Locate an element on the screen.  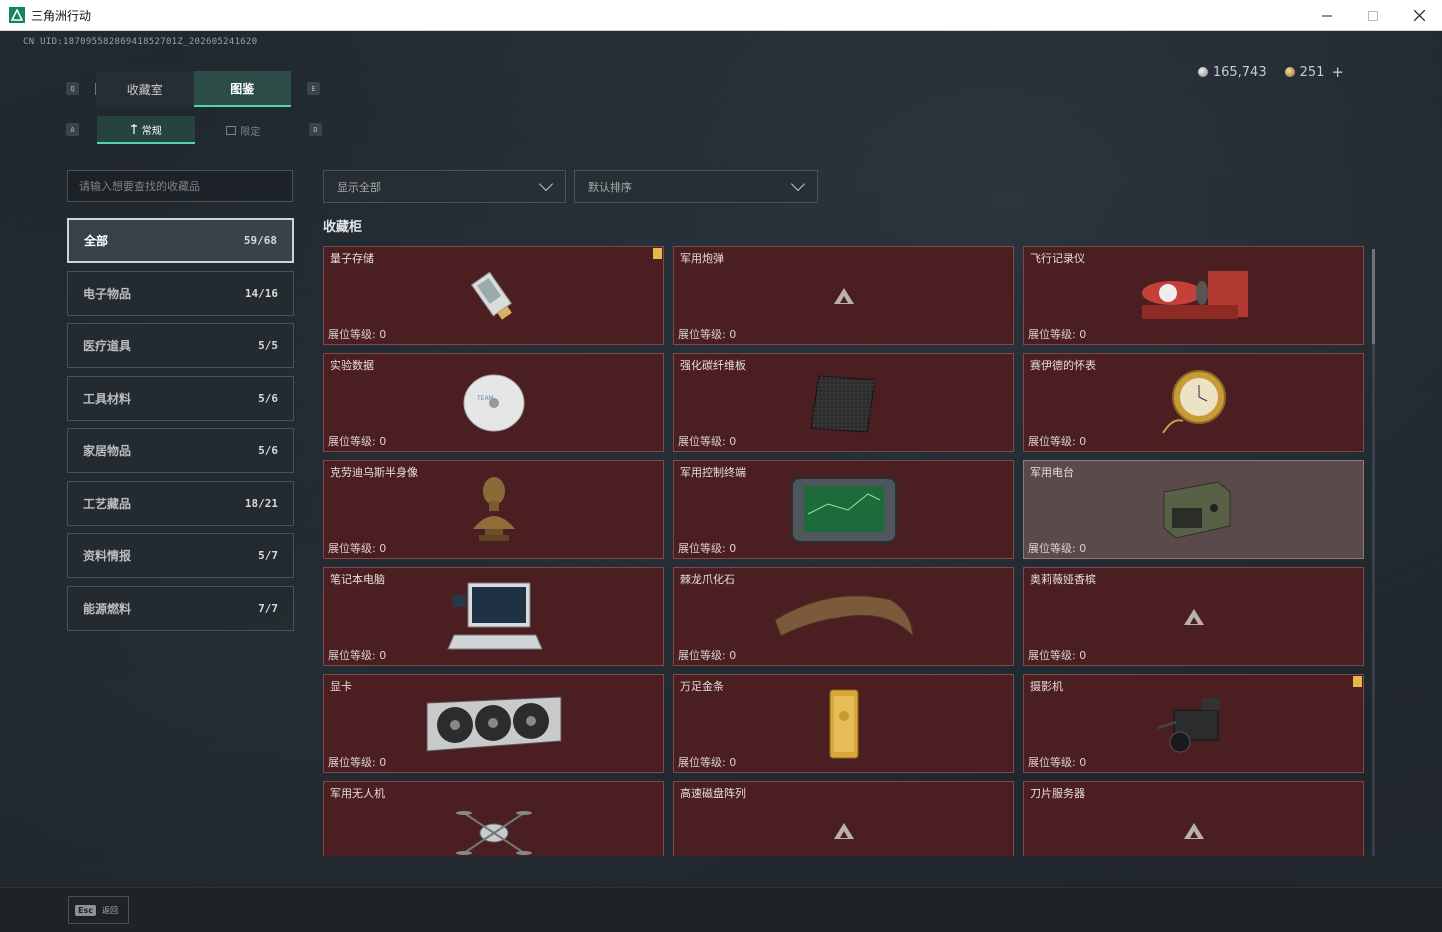
collection-item-card: 军用无人机 is located at coordinates (493, 818).